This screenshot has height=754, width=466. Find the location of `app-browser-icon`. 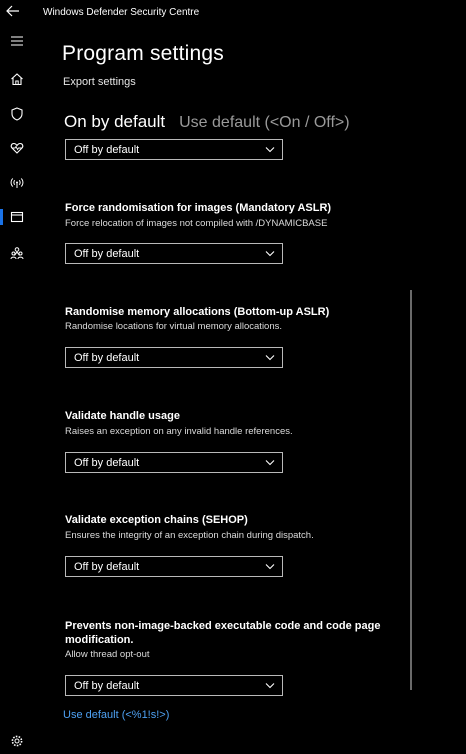

app-browser-icon is located at coordinates (17, 217).